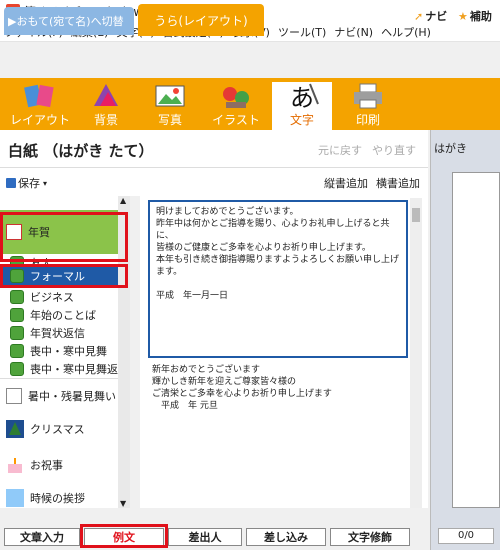  I want to click on category-nenga: 年賀, so click(59, 232).